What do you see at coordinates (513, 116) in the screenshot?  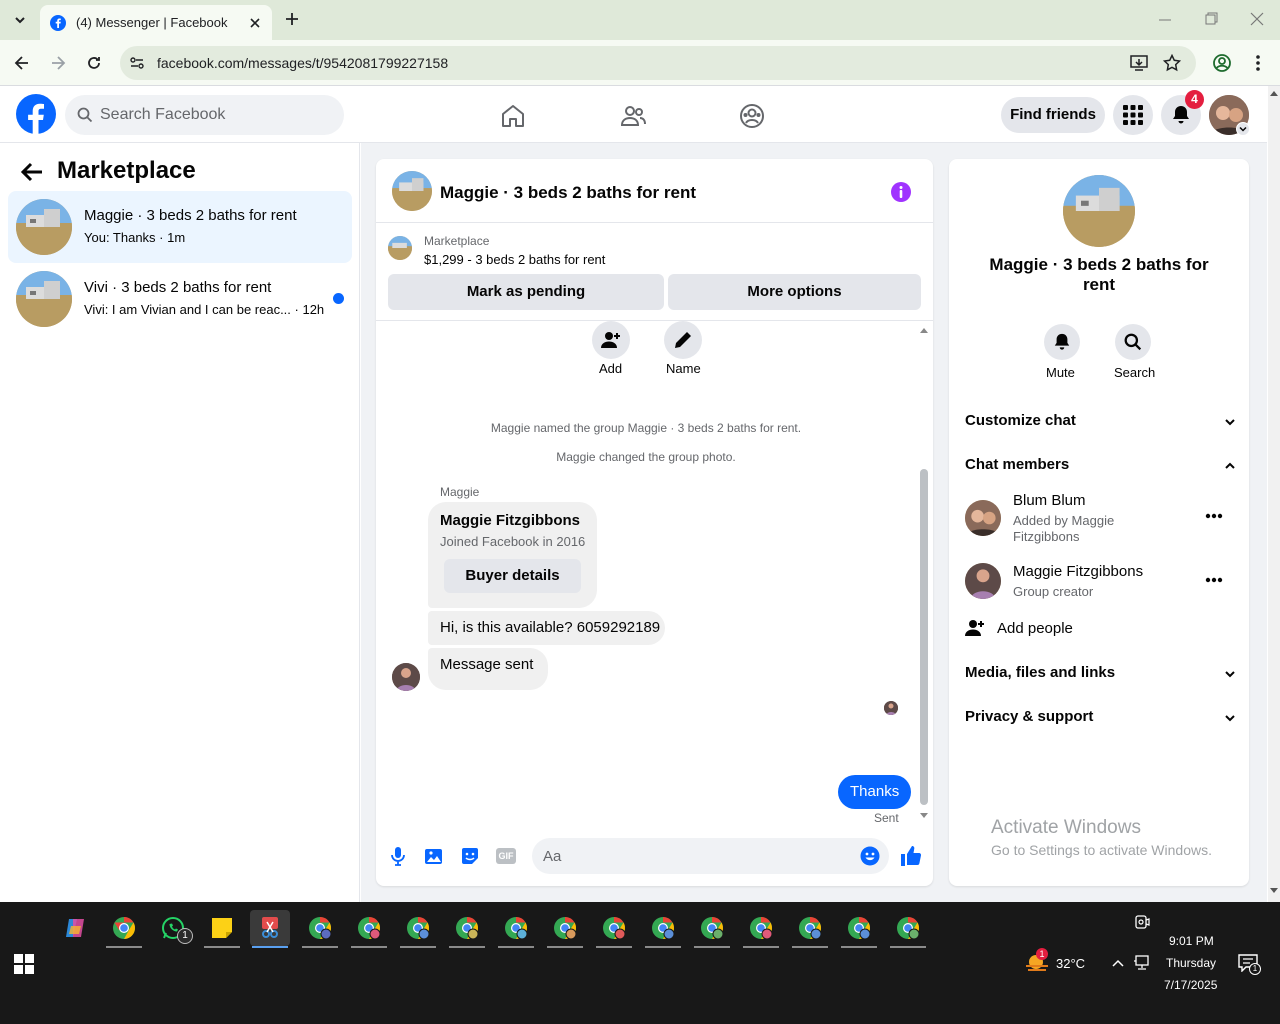 I see `home-icon` at bounding box center [513, 116].